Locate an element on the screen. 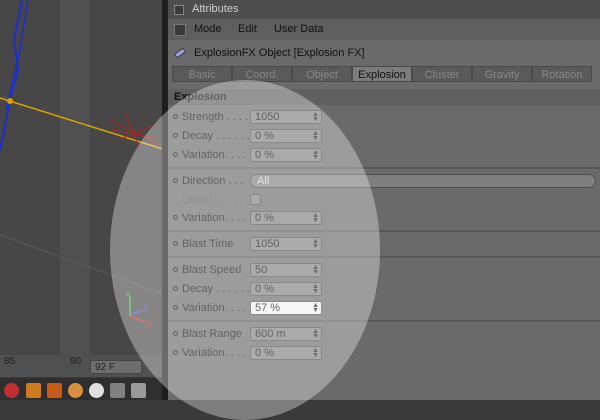 The image size is (600, 420). tab-gravity: Gravity is located at coordinates (502, 74).